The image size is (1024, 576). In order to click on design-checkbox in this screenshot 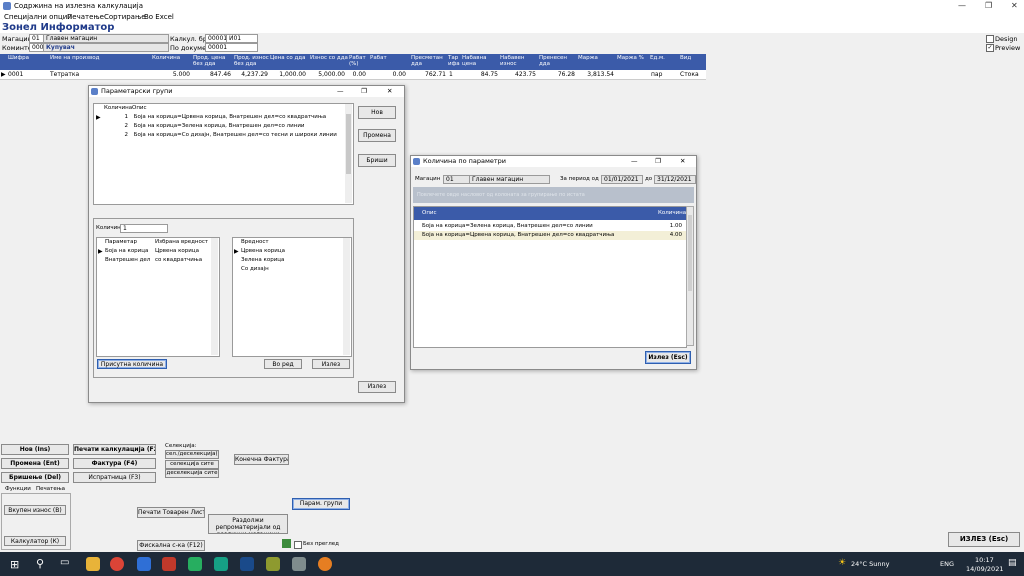, I will do `click(990, 39)`.